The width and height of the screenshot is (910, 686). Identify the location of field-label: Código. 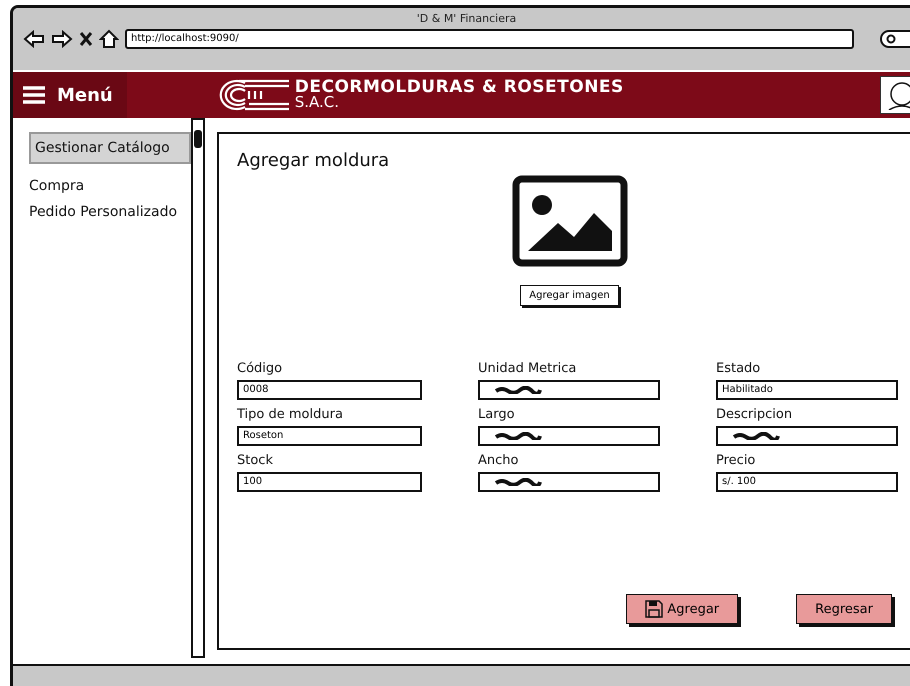
(260, 368).